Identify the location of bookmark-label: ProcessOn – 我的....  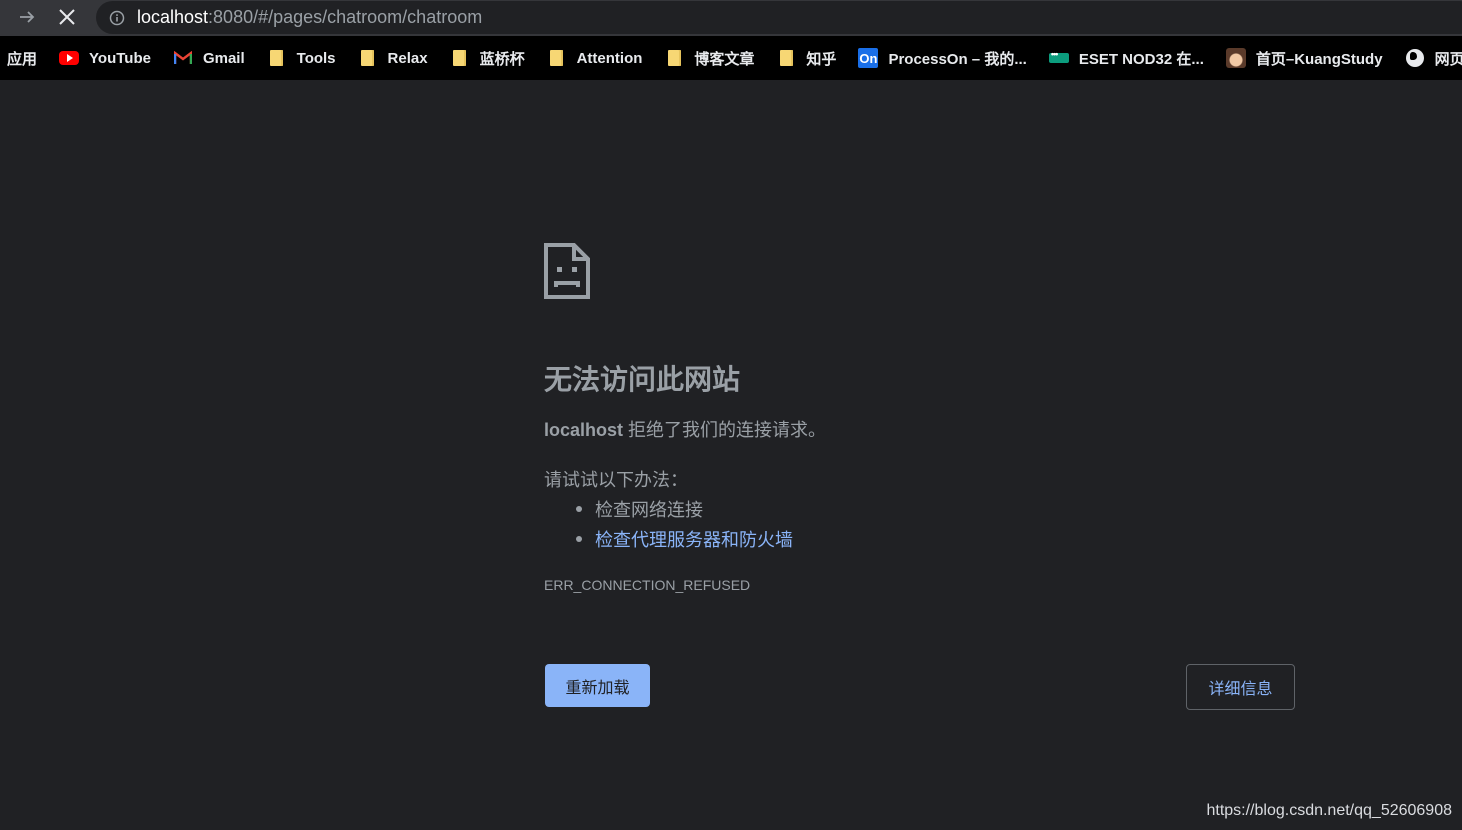
(957, 59).